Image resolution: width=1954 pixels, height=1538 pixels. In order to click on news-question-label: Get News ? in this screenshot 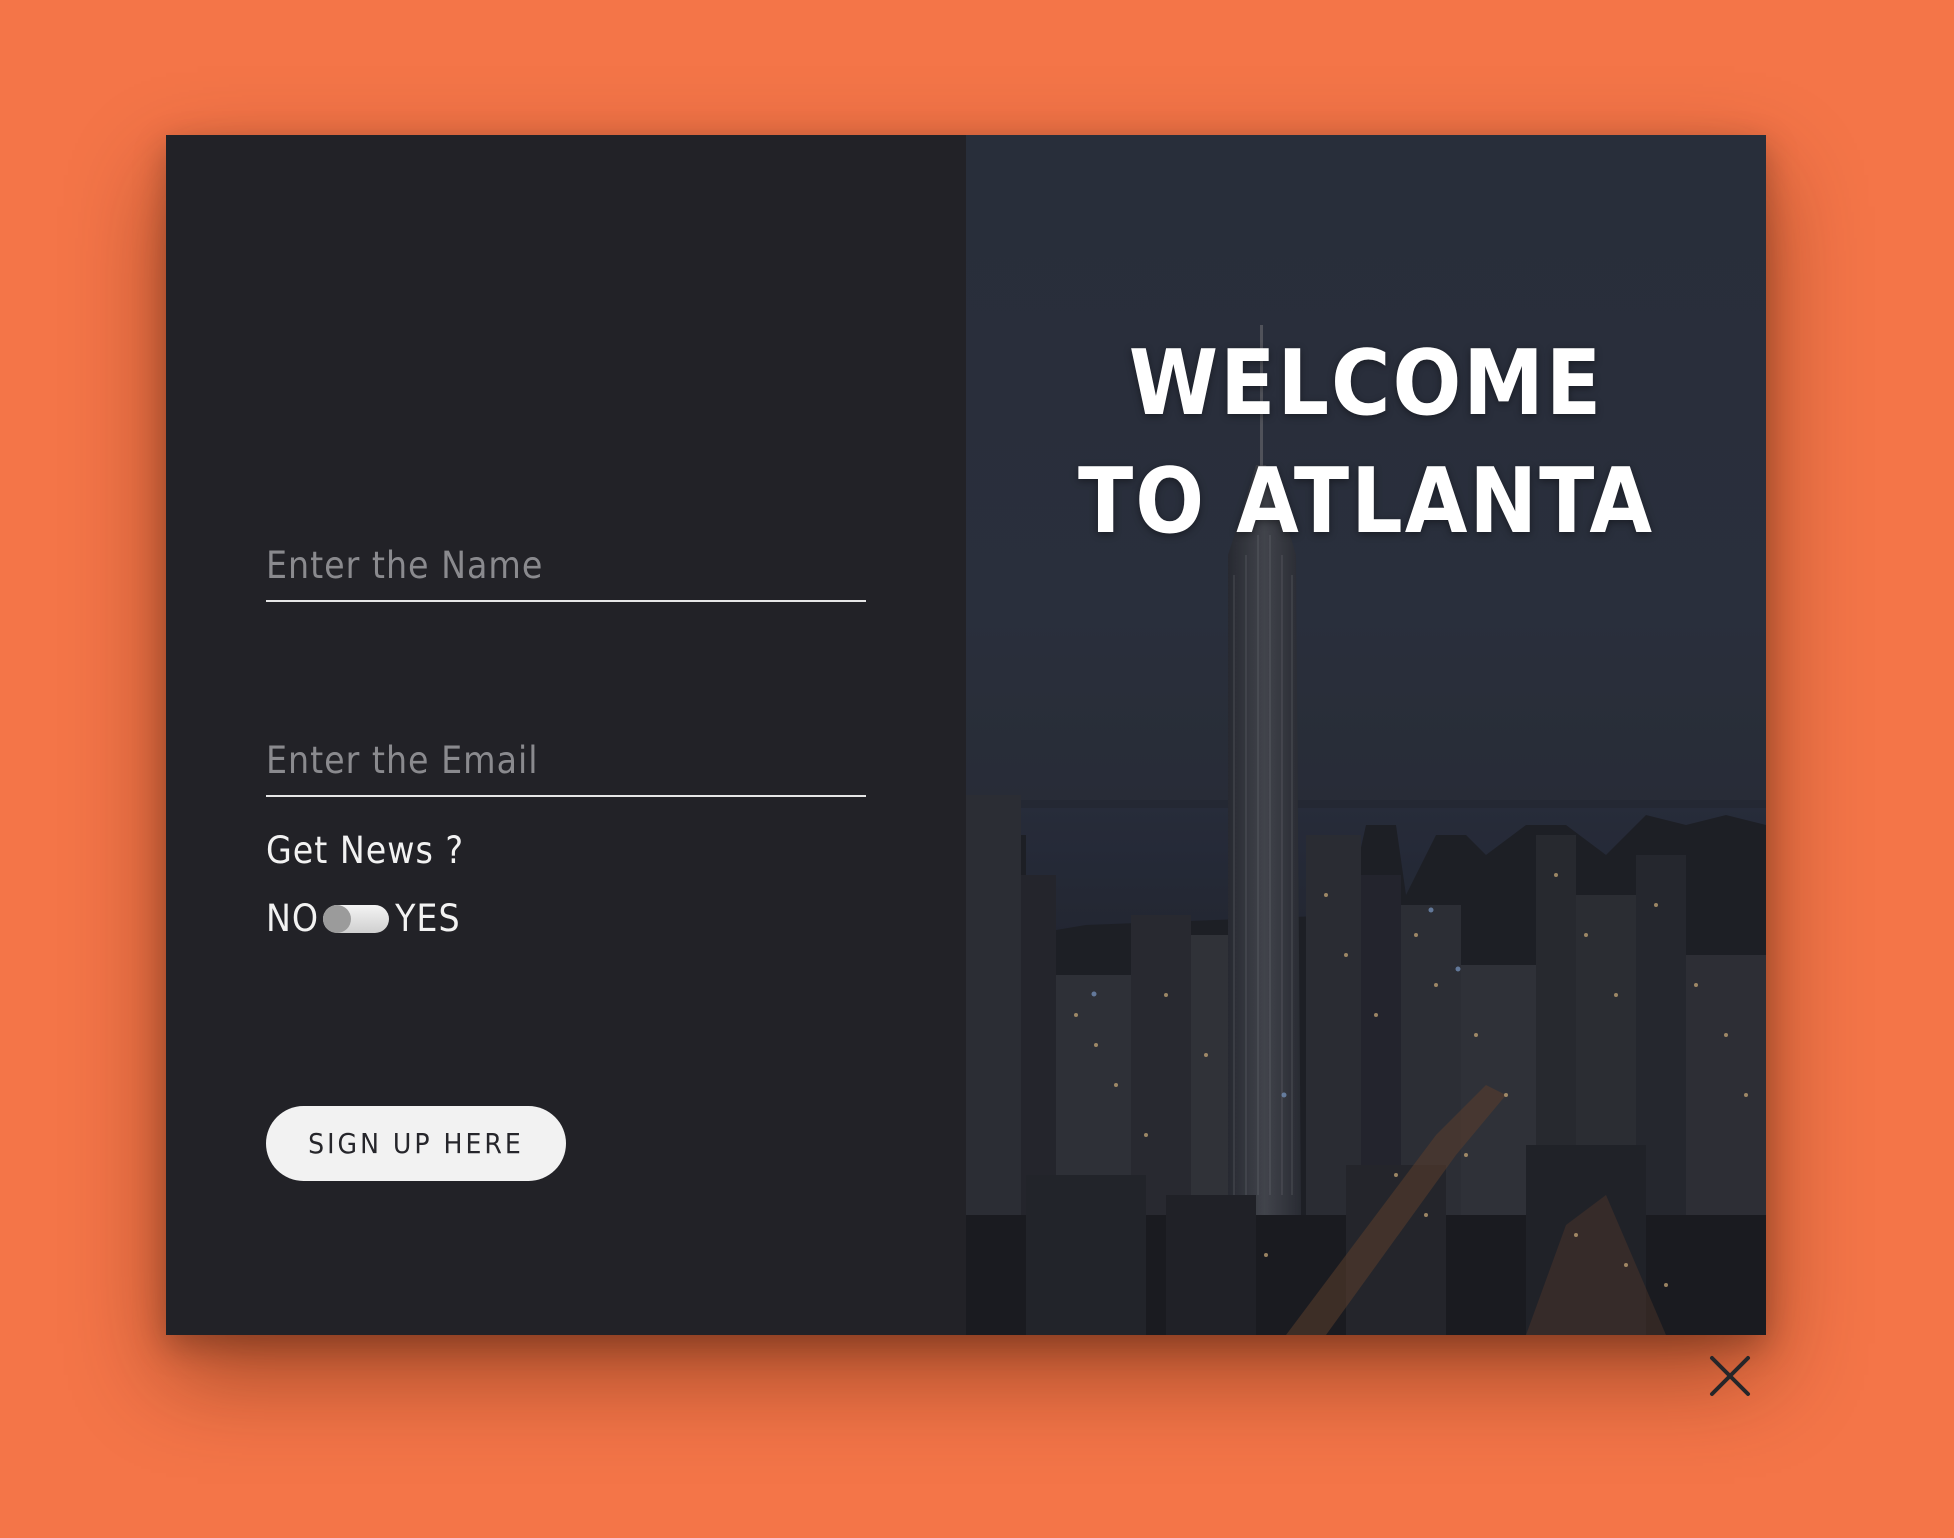, I will do `click(365, 850)`.